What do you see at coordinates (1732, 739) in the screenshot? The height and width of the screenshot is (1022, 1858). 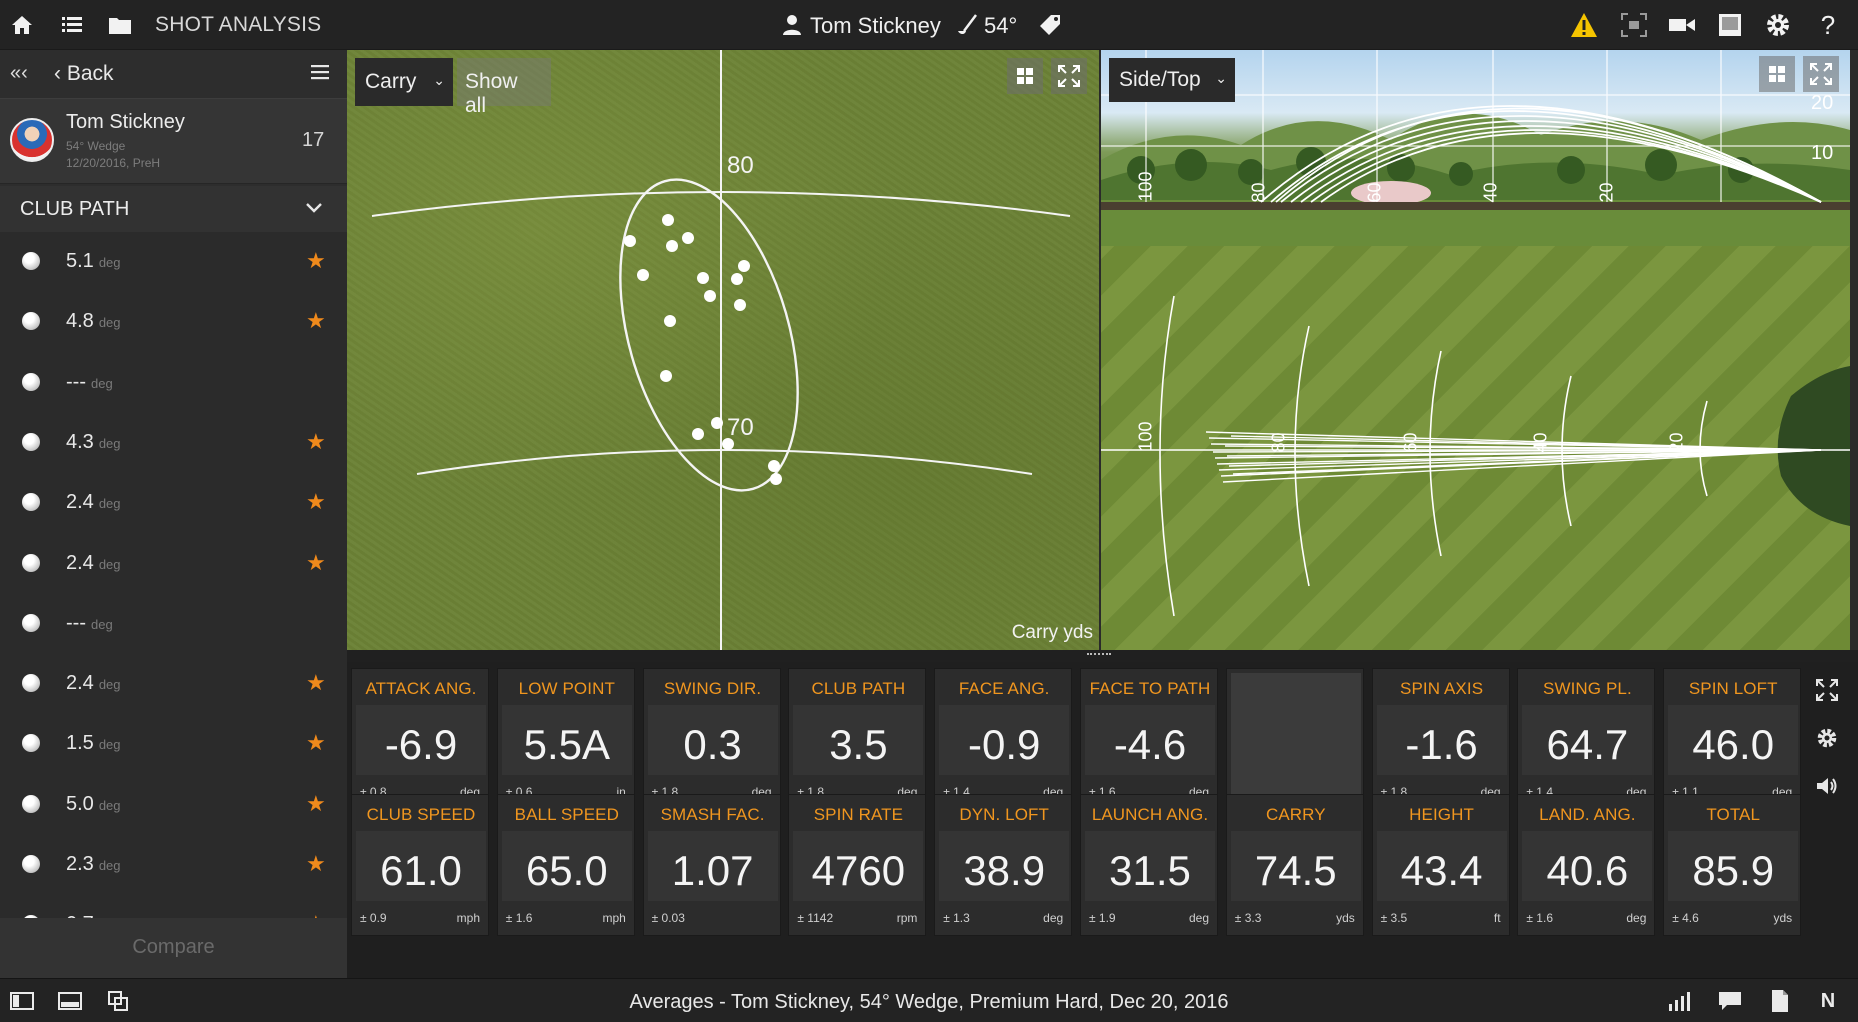 I see `metric-tile: SPIN LOFT 46.0 ± 1.1 deg` at bounding box center [1732, 739].